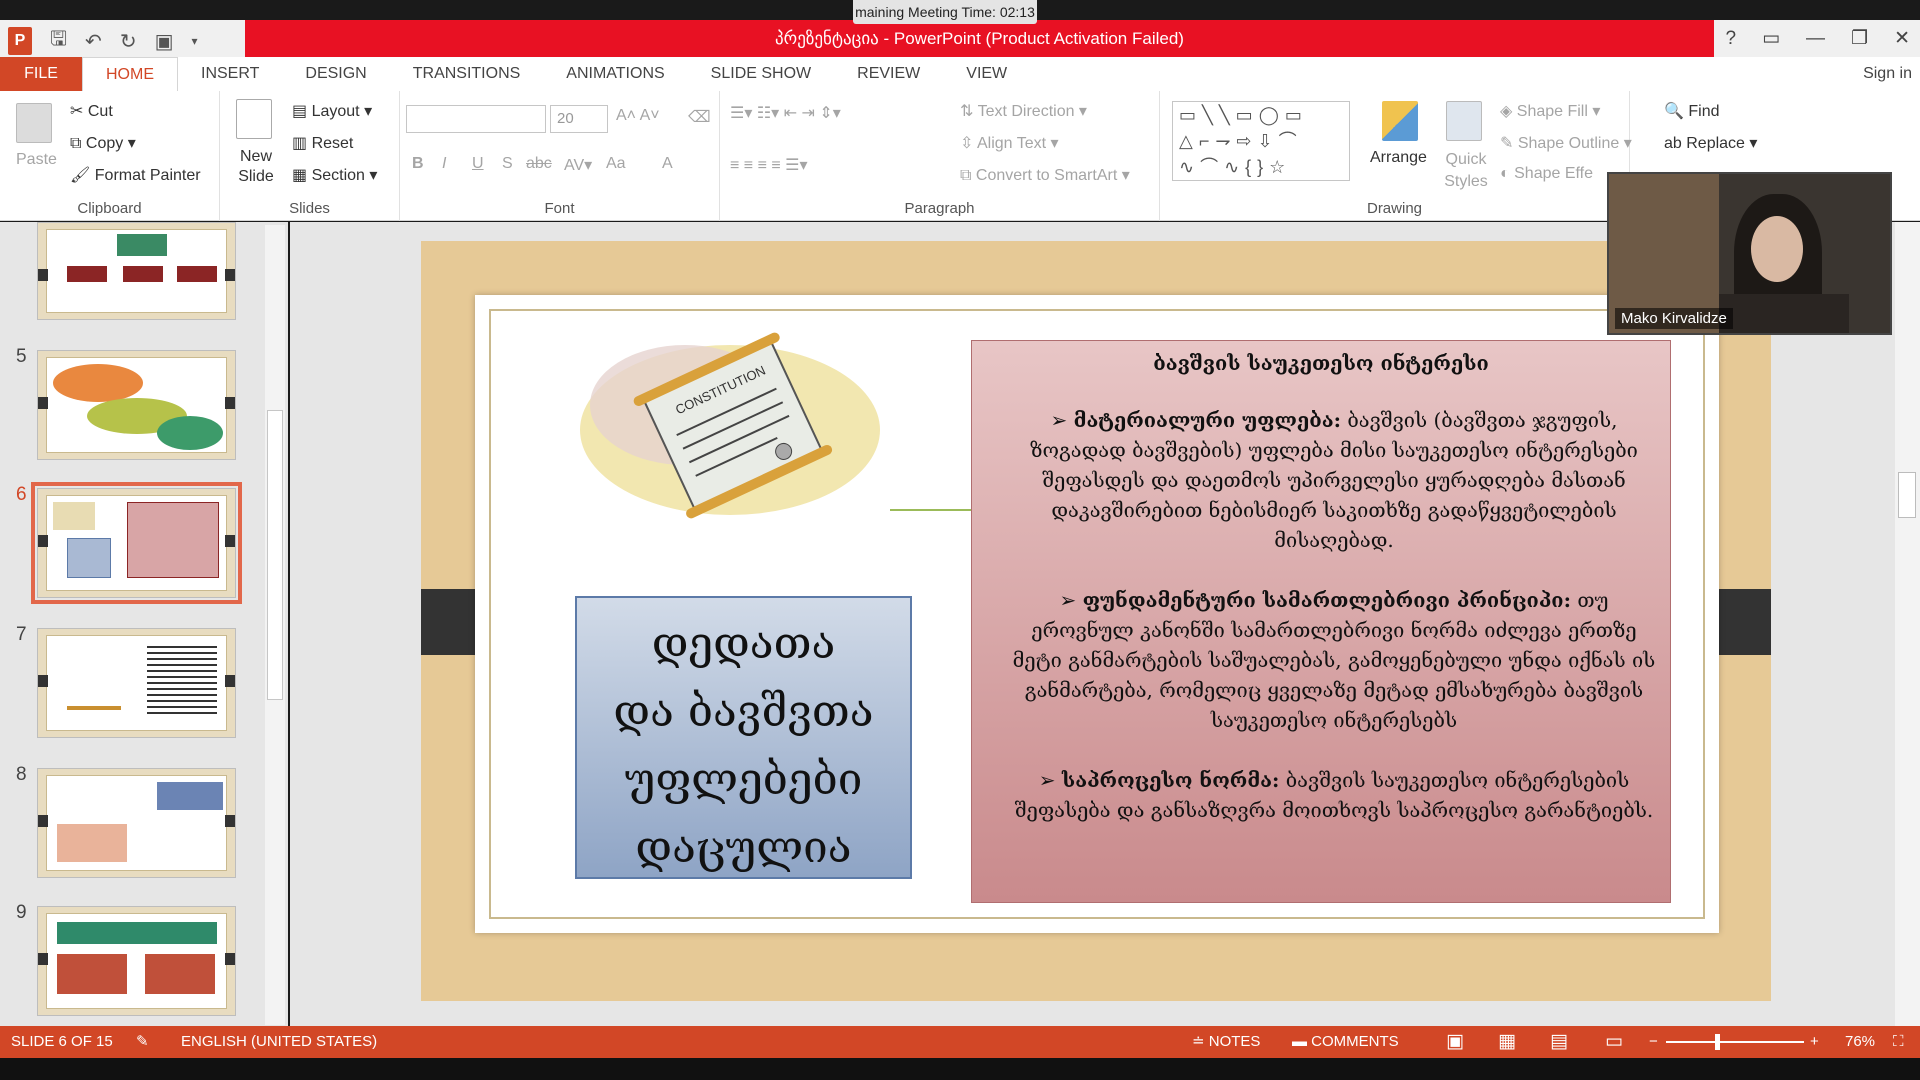  Describe the element at coordinates (41, 74) in the screenshot. I see `tab-file: FILE` at that location.